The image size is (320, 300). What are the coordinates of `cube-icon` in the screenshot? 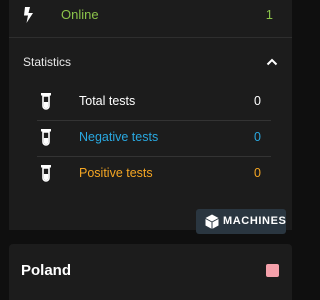 It's located at (212, 221).